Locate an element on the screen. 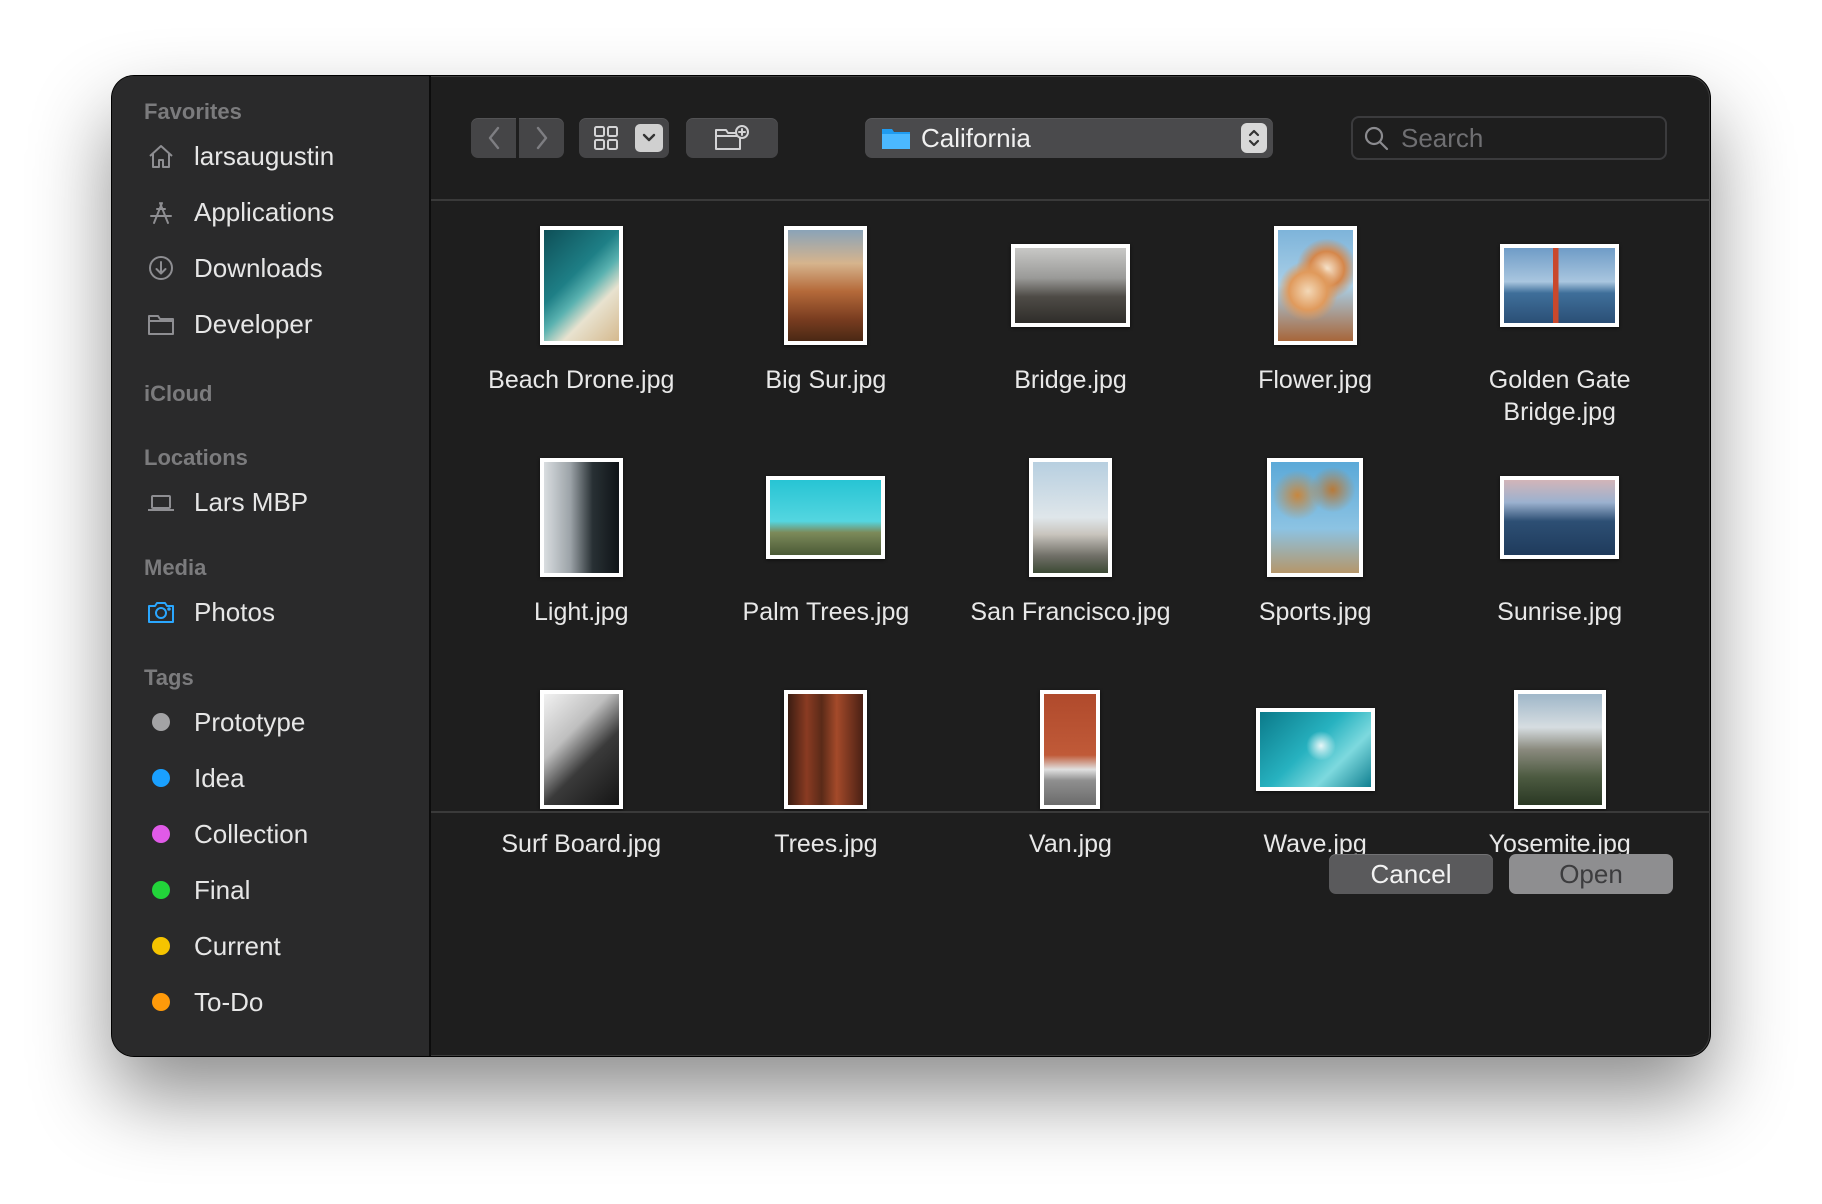 This screenshot has height=1204, width=1822. file-name: Big Sur.jpg is located at coordinates (826, 380).